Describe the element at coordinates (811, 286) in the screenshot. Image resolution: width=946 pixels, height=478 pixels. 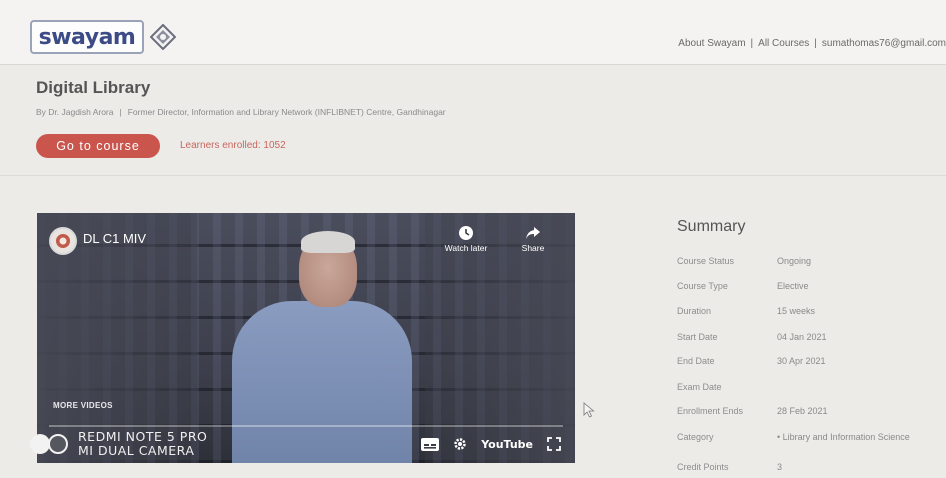
I see `summary-row-course-type: Course Type Elective` at that location.